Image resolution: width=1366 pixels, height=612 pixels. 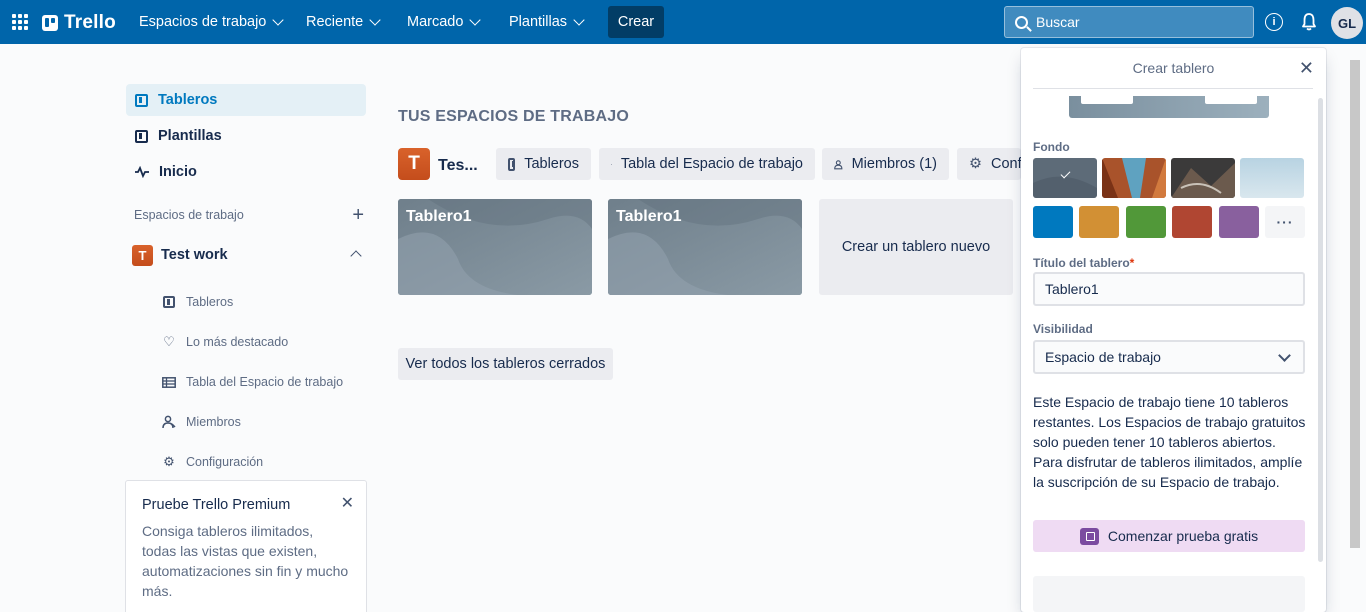 What do you see at coordinates (190, 136) in the screenshot?
I see `sidebar-item-label: Plantillas` at bounding box center [190, 136].